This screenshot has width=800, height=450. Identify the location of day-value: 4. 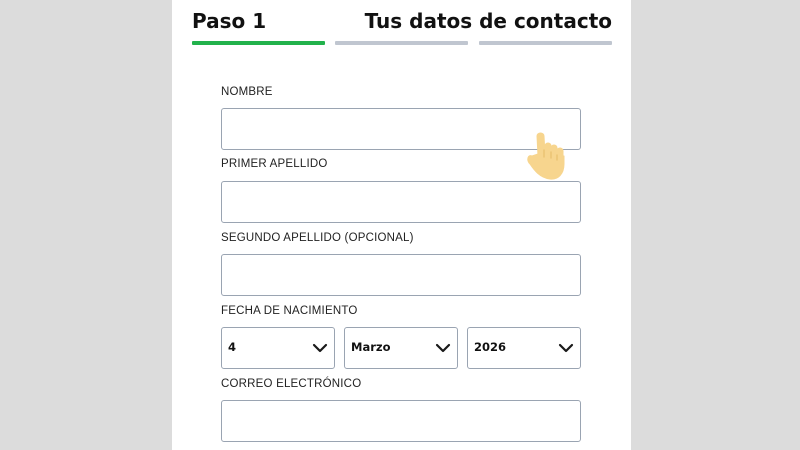
(232, 347).